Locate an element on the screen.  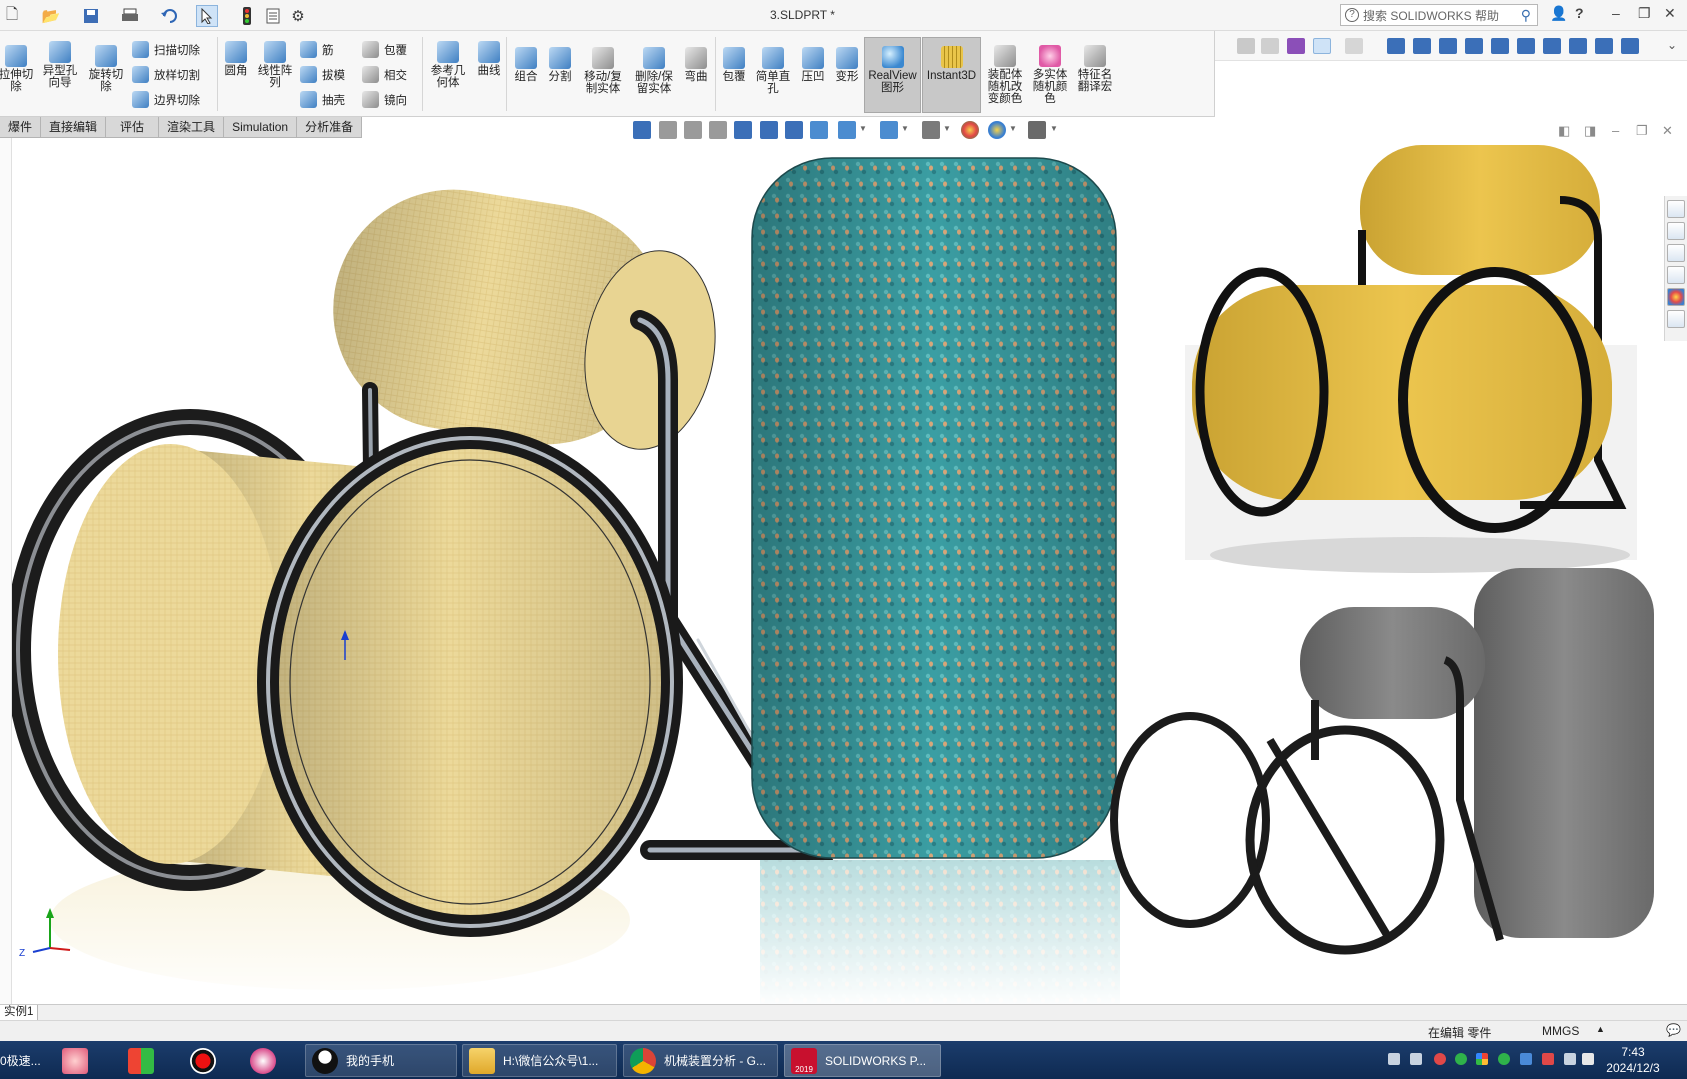
wrap-small-button: 包覆 is located at coordinates (384, 49).